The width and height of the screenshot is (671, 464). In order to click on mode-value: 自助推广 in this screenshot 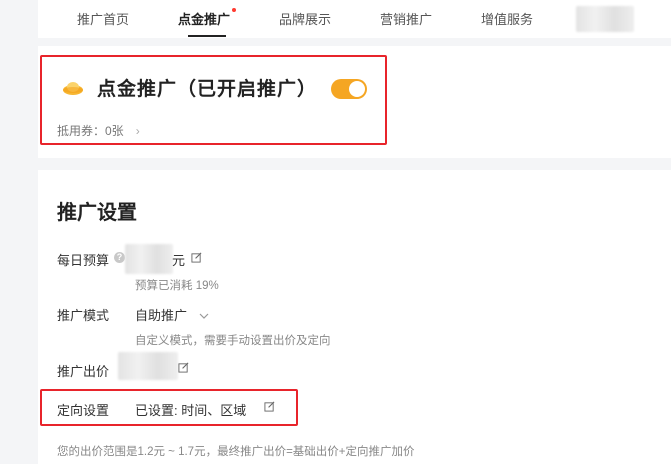, I will do `click(161, 315)`.